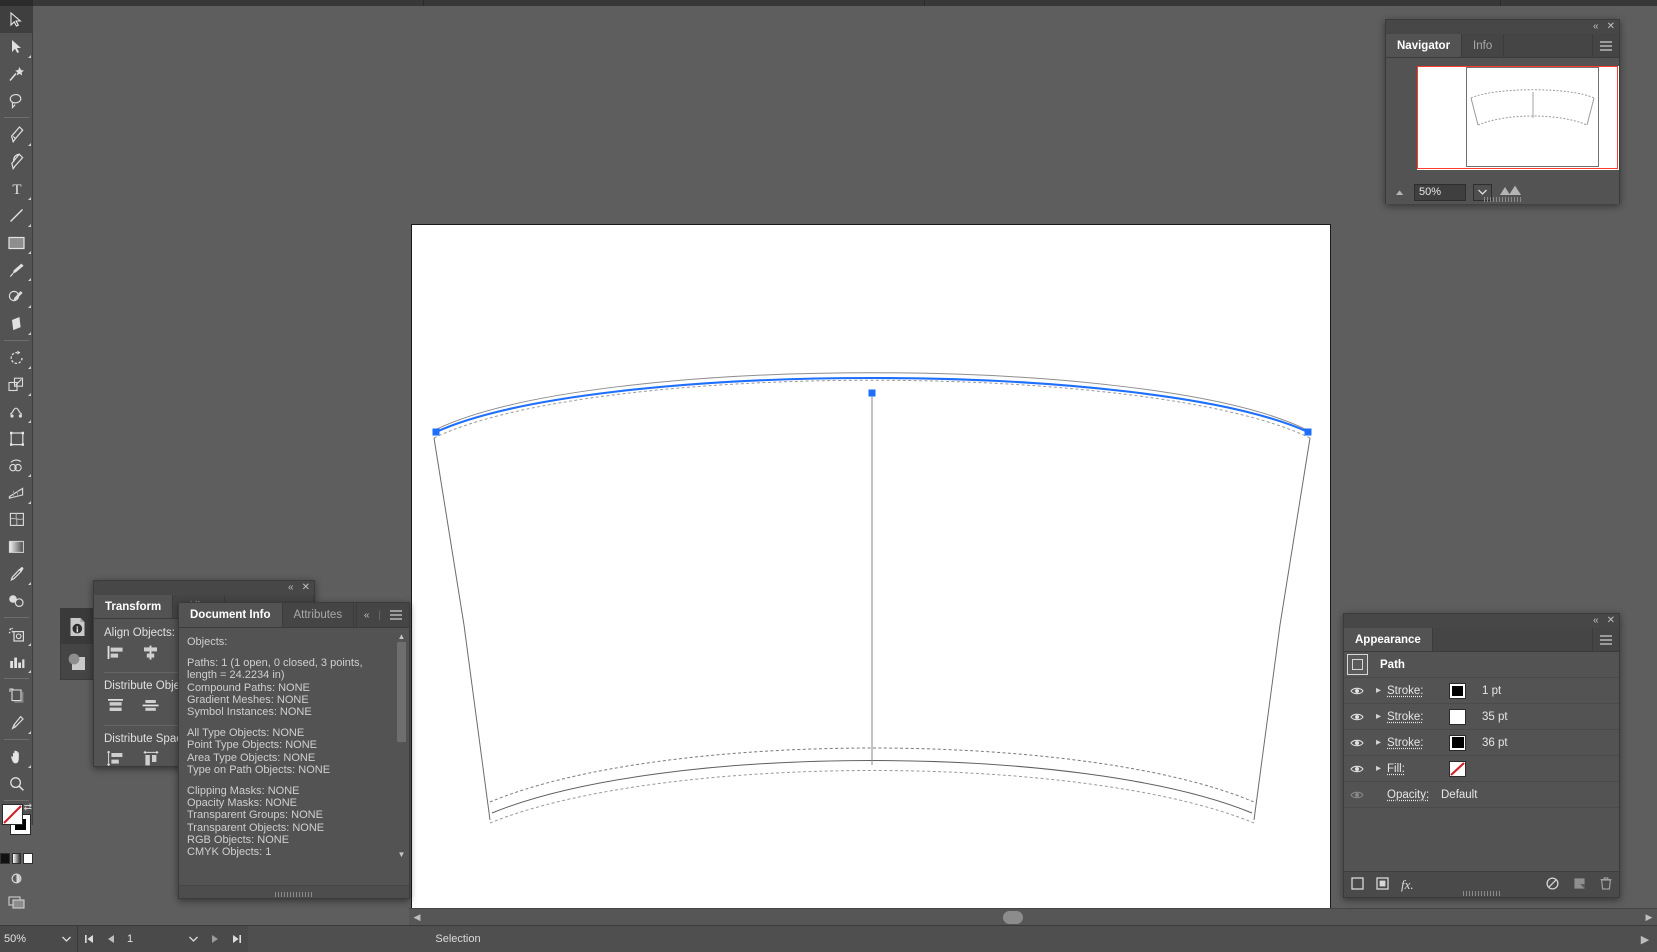 This screenshot has height=952, width=1657. I want to click on width-tool, so click(16, 411).